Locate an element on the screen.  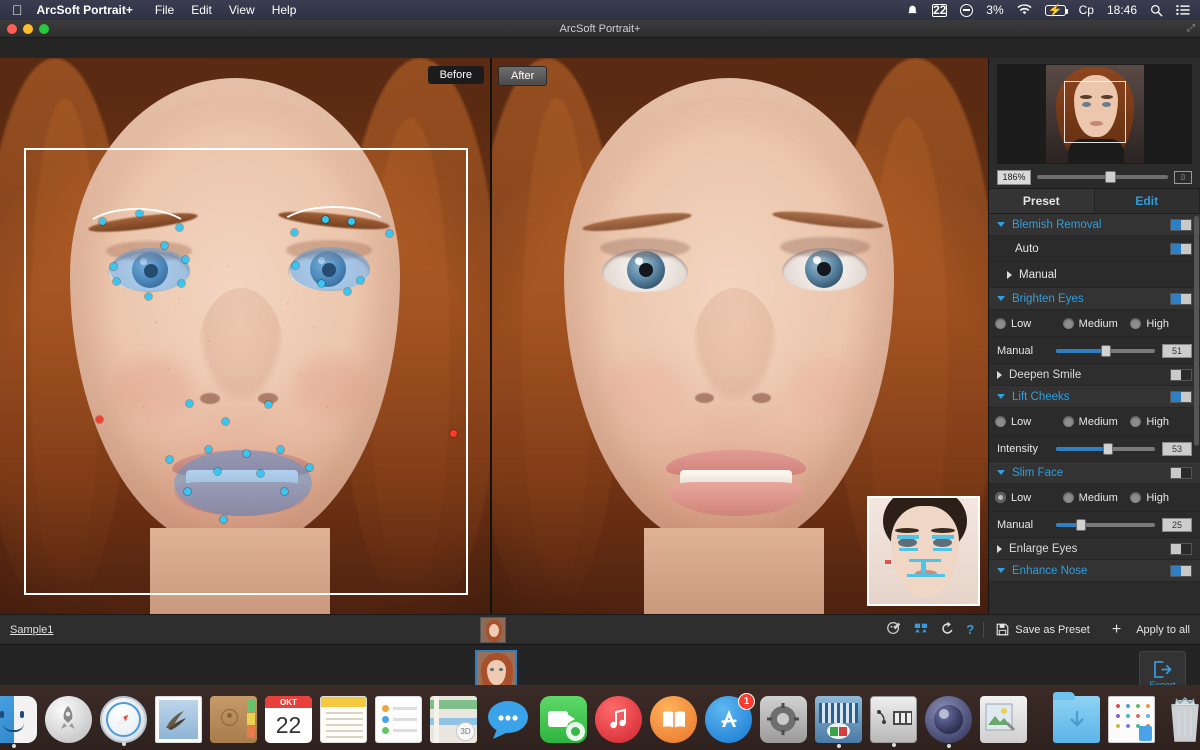
sample-file-label: Sample1 is located at coordinates (31, 630).